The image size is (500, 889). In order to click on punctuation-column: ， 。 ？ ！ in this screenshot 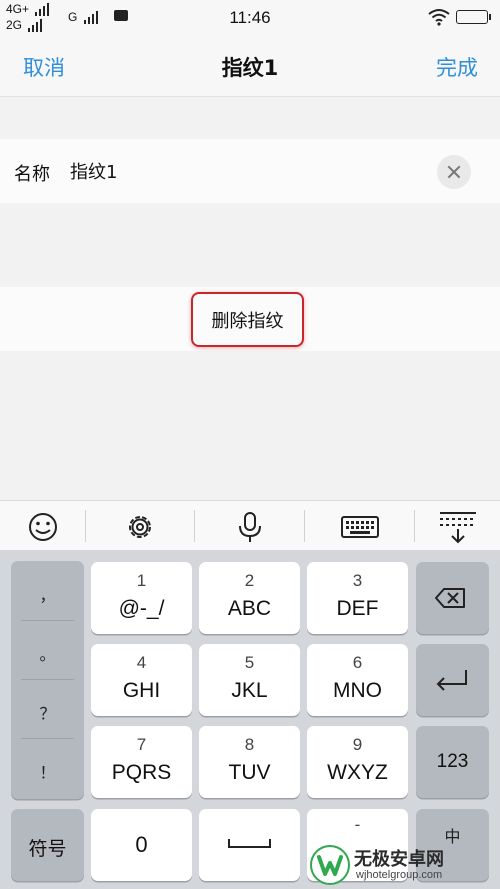, I will do `click(47, 680)`.